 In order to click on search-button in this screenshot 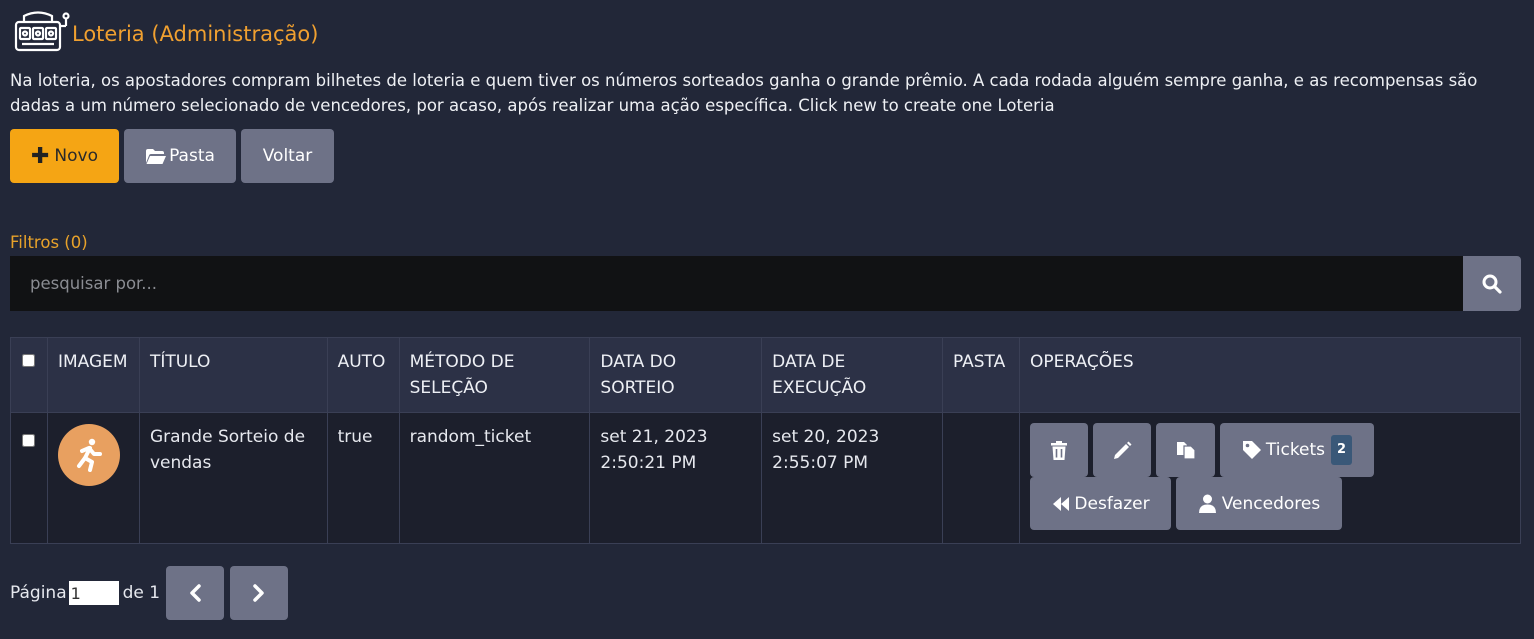, I will do `click(1492, 283)`.